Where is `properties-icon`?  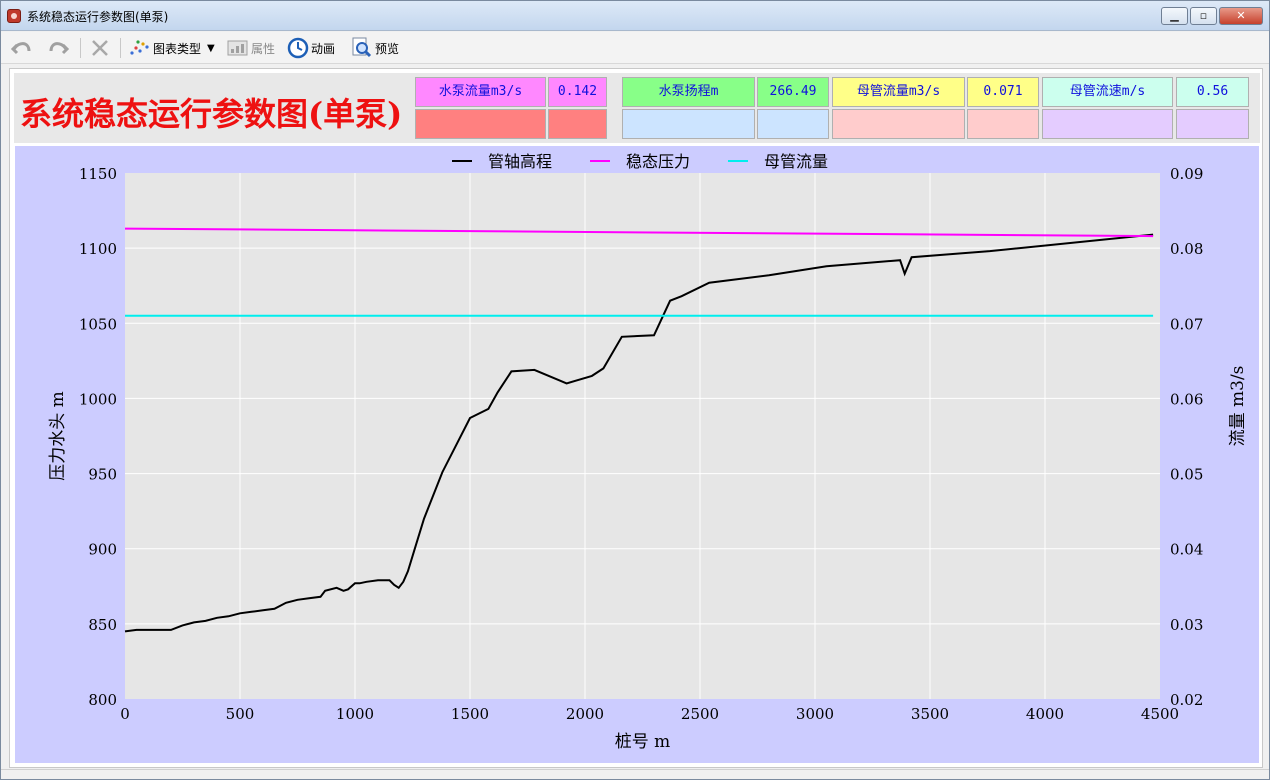
properties-icon is located at coordinates (237, 48).